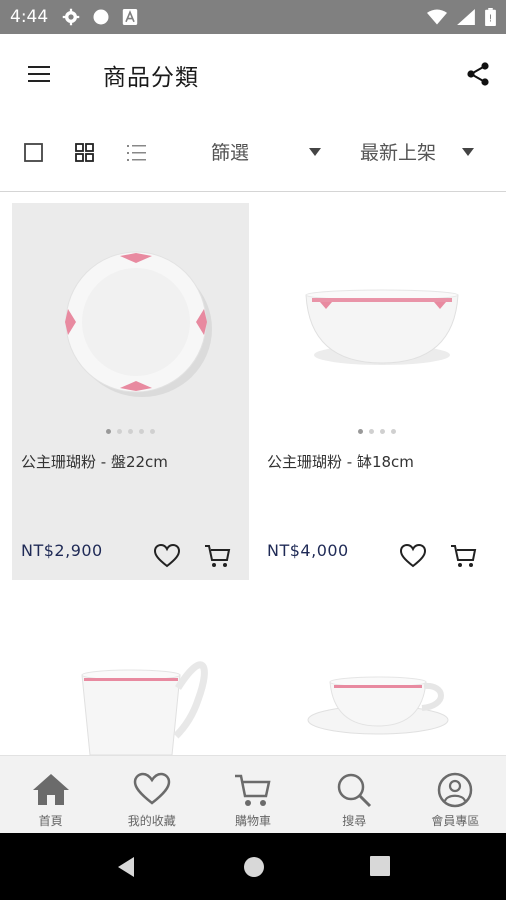 The image size is (506, 900). Describe the element at coordinates (398, 153) in the screenshot. I see `sort-label: 最新上架` at that location.